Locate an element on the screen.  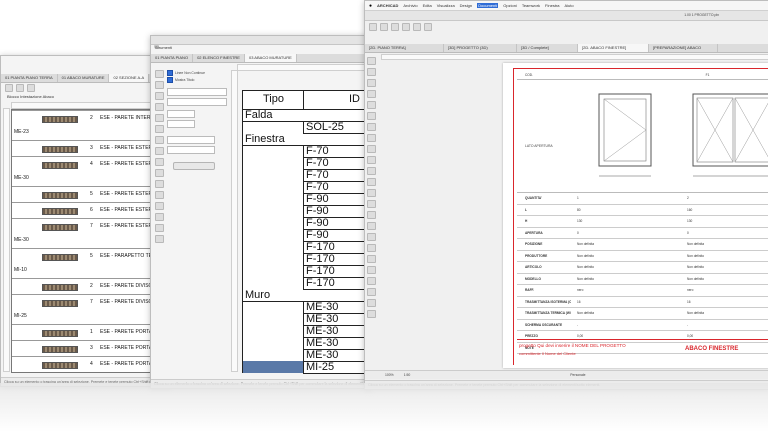
right-tab-3: [3D / Complete] is located at coordinates (547, 48).